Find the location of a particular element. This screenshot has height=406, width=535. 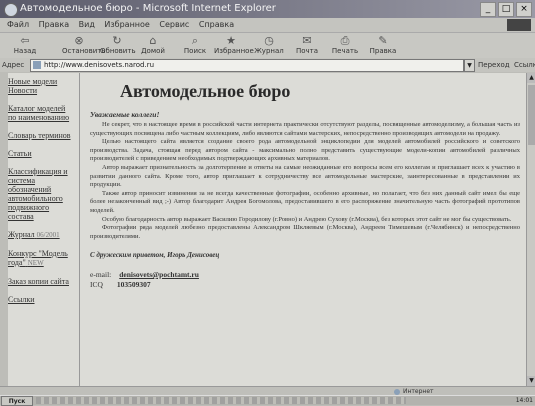

nav-news: Новые модели Новости is located at coordinates (41, 86).